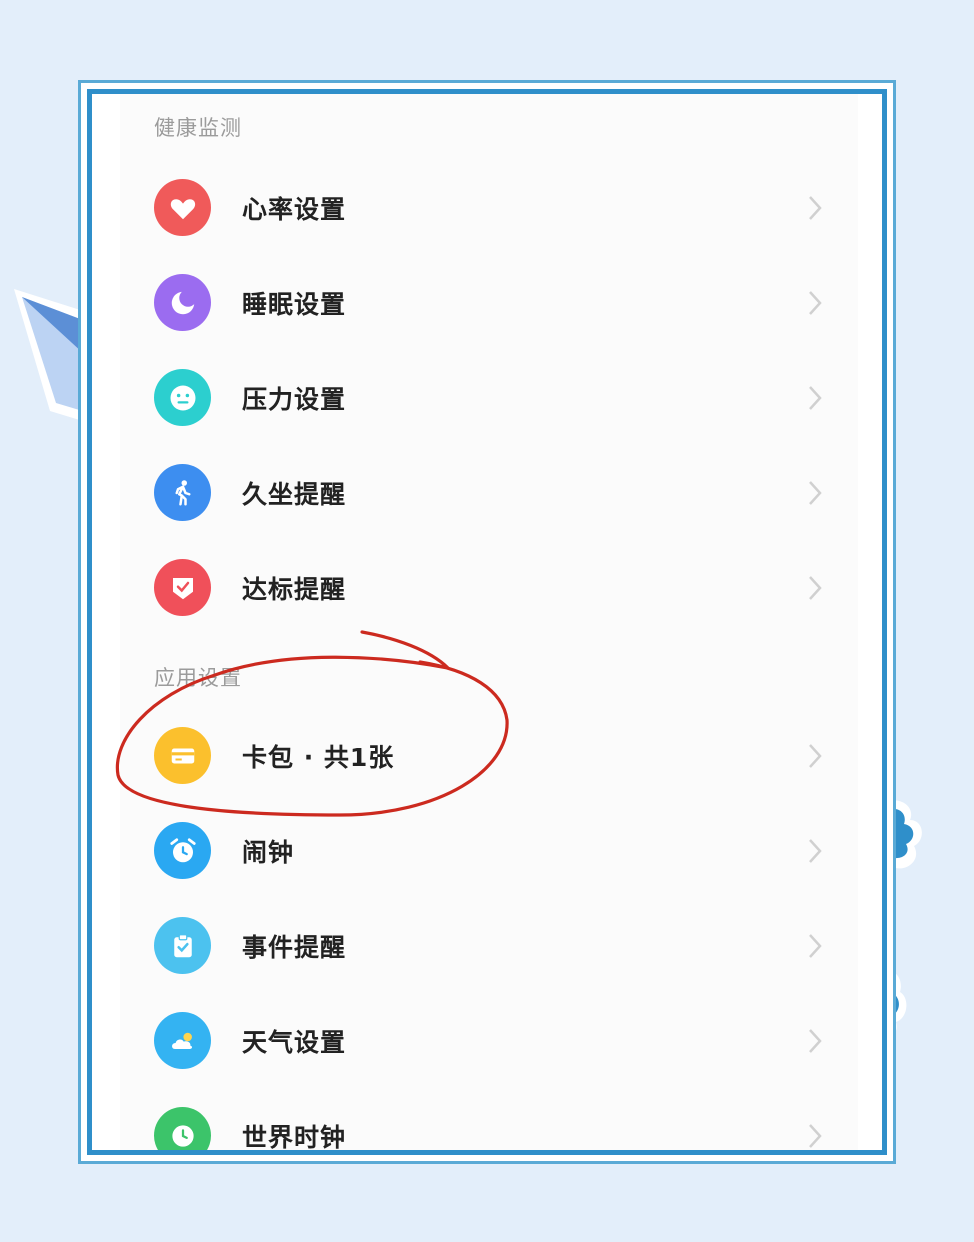 This screenshot has height=1242, width=974. What do you see at coordinates (489, 492) in the screenshot?
I see `menu-item-sedentary-reminder: 久坐提醒` at bounding box center [489, 492].